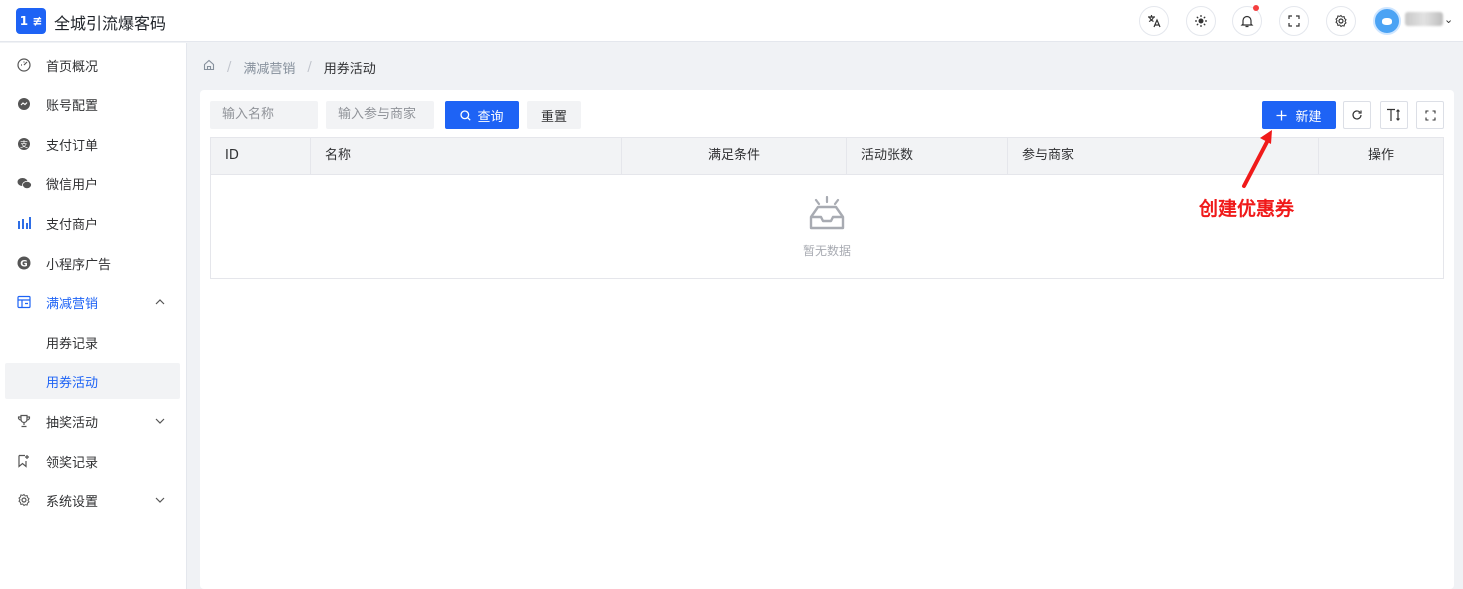  Describe the element at coordinates (1448, 19) in the screenshot. I see `chevron-down-icon: ⌄` at that location.